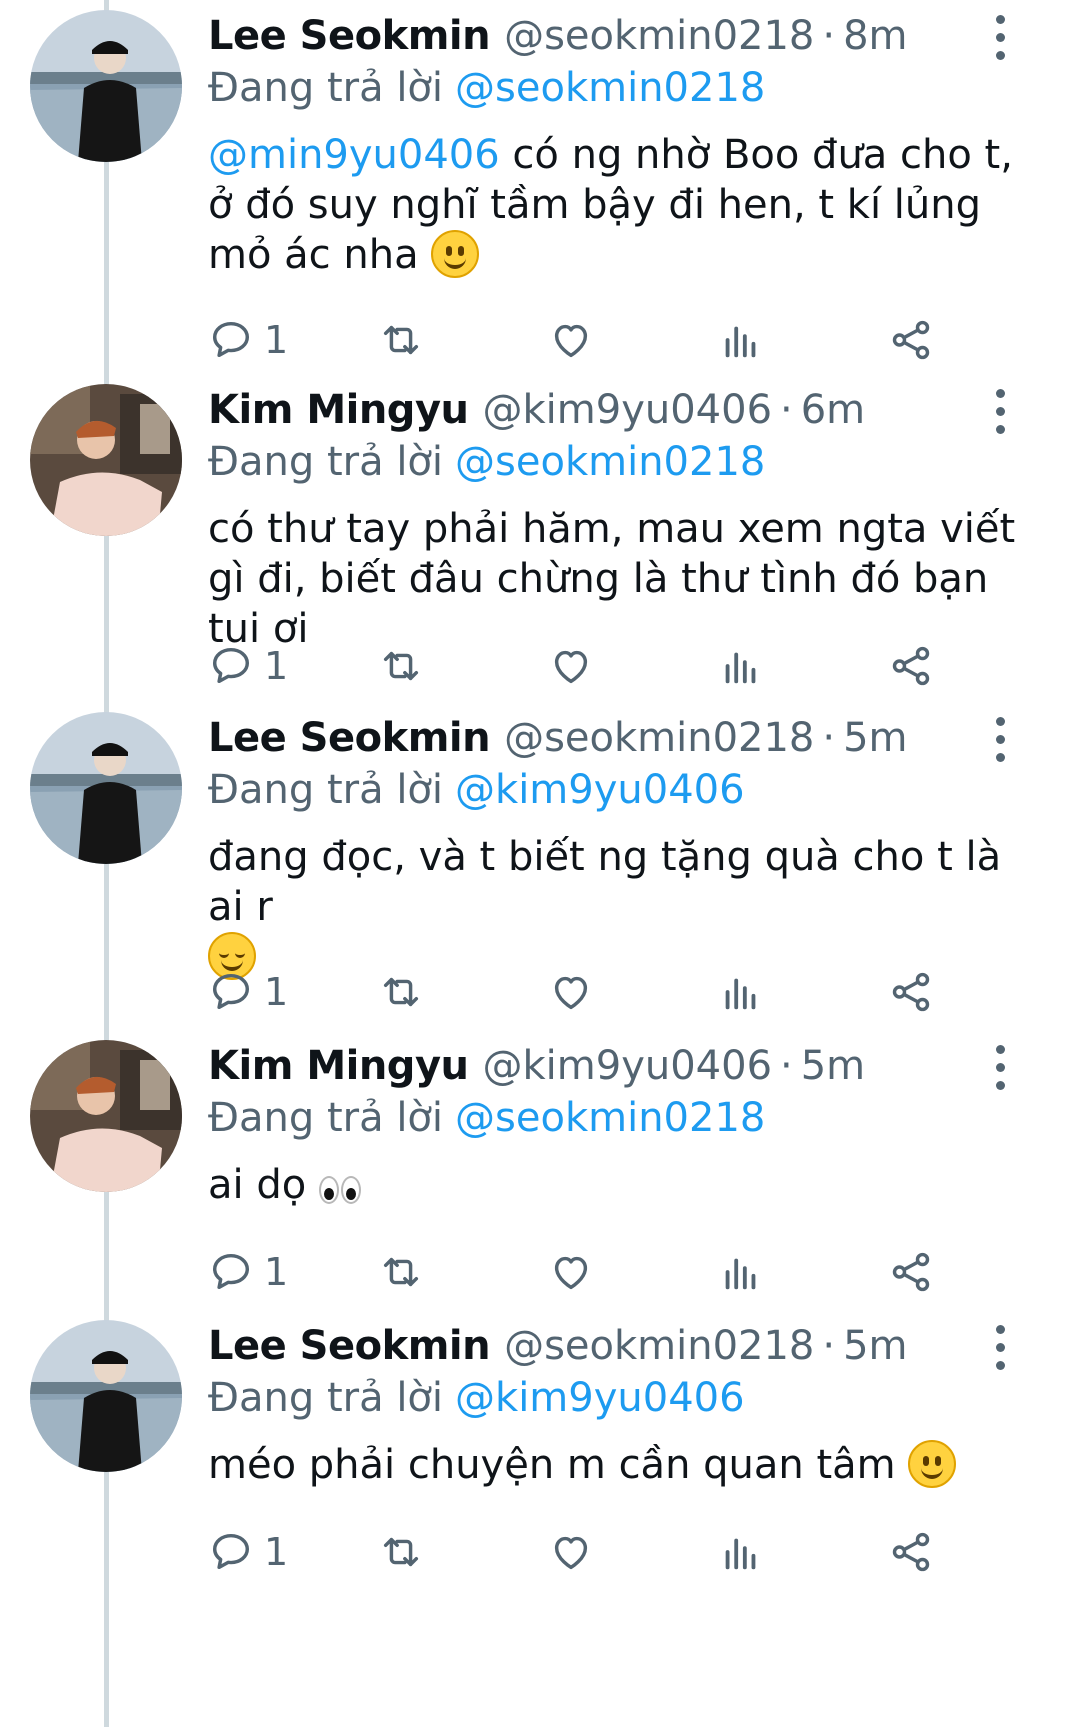 The image size is (1080, 1727). I want to click on tweet-header: Lee Seokmin @seokmin0218 · 8m, so click(558, 36).